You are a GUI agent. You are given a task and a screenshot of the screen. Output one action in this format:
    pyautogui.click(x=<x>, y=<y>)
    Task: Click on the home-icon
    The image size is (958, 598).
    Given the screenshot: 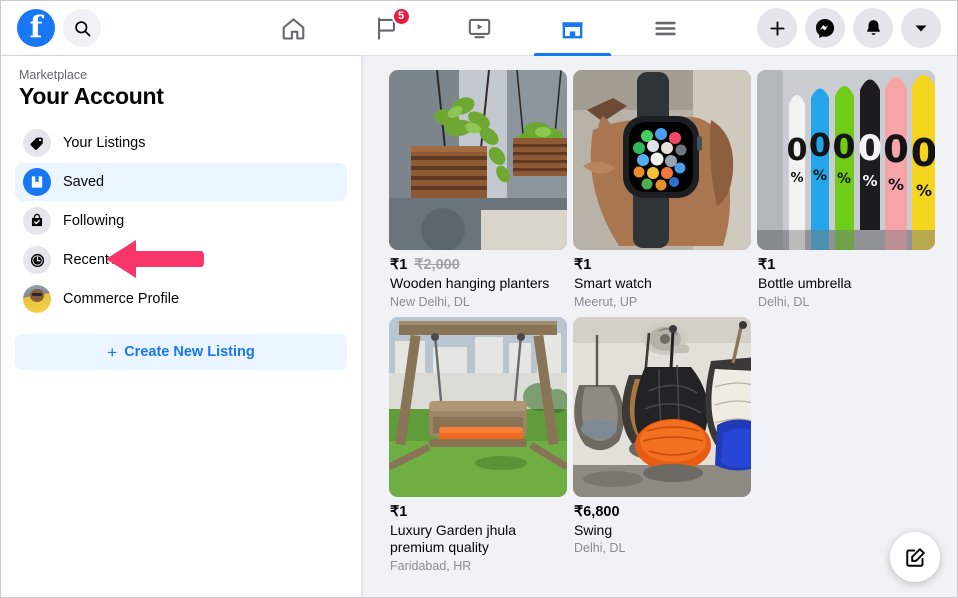 What is the action you would take?
    pyautogui.click(x=293, y=29)
    